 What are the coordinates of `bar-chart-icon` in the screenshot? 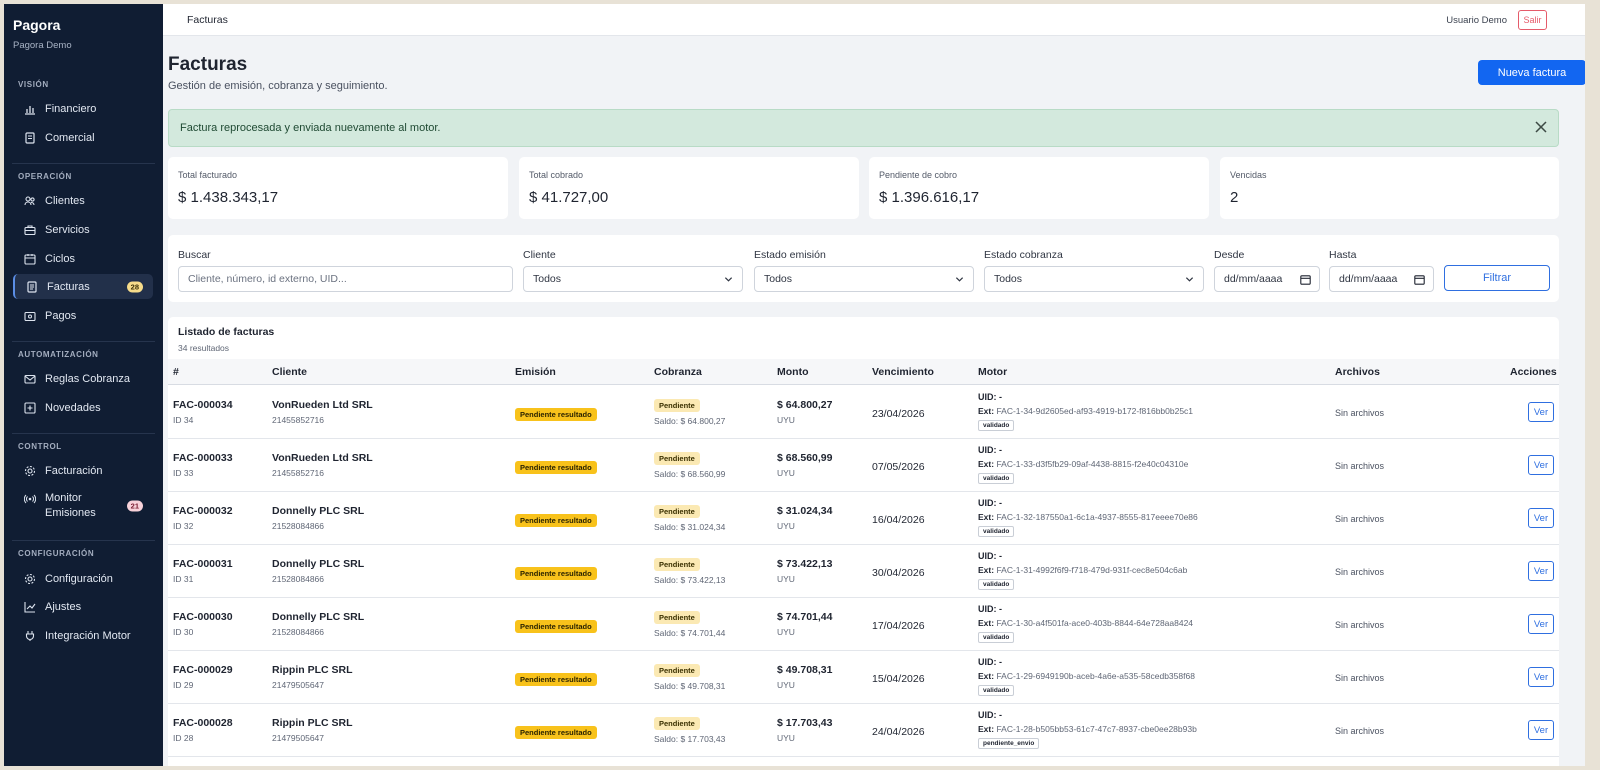 It's located at (30, 110).